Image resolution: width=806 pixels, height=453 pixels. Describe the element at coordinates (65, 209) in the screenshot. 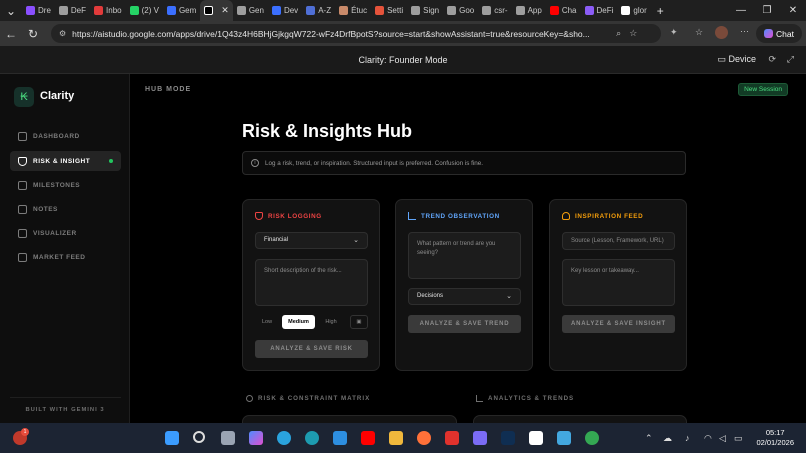

I see `sidebar-item-notes: NOTES` at that location.